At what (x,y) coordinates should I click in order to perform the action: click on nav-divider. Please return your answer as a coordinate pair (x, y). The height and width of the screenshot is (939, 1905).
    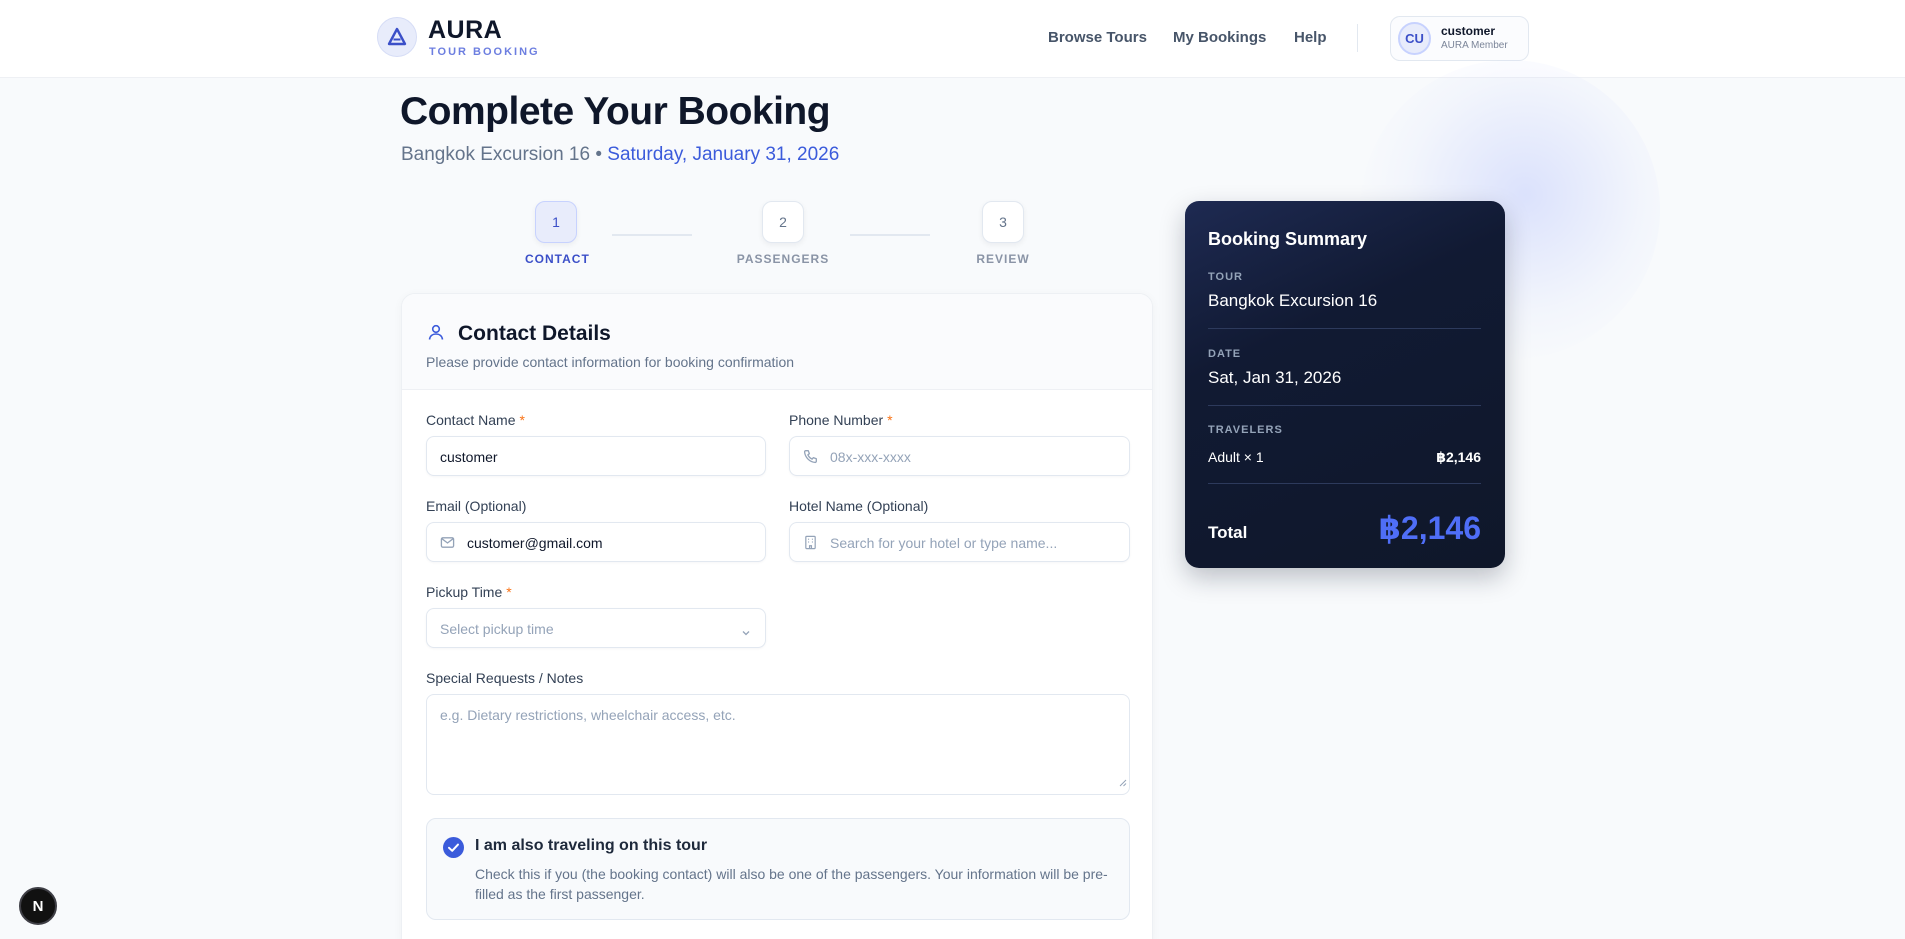
    Looking at the image, I should click on (1357, 38).